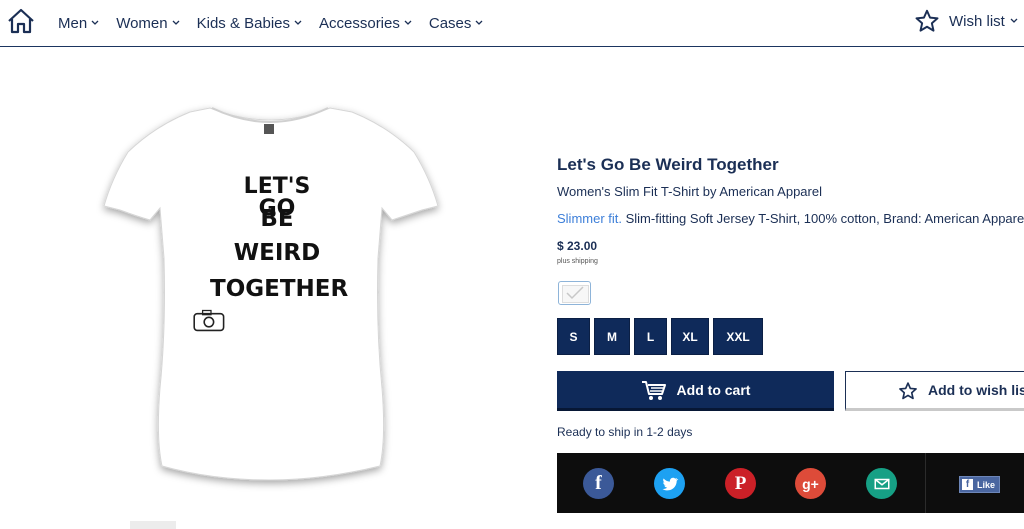 This screenshot has height=529, width=1024. Describe the element at coordinates (986, 484) in the screenshot. I see `like-label: Like` at that location.